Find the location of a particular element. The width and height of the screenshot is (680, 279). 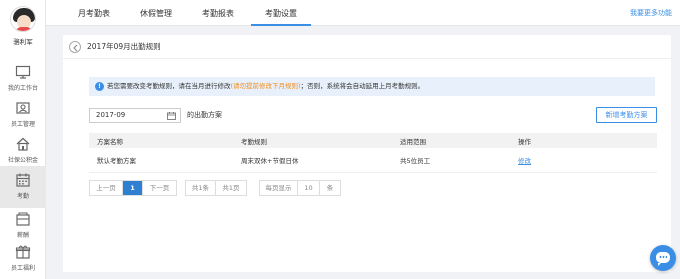

page-size-input: 10 is located at coordinates (309, 188).